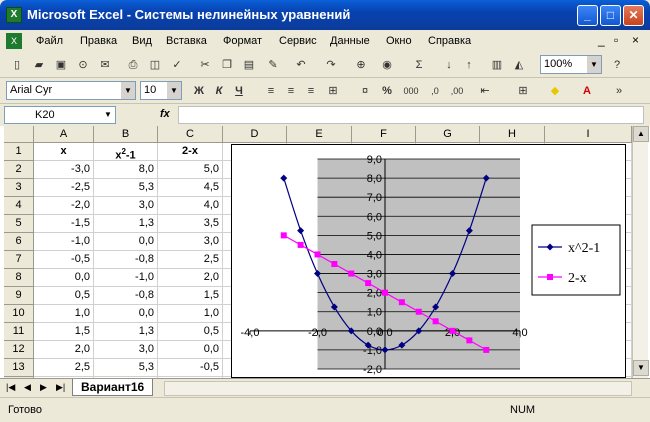  Describe the element at coordinates (619, 91) in the screenshot. I see `toolbar-options-icon: »` at that location.